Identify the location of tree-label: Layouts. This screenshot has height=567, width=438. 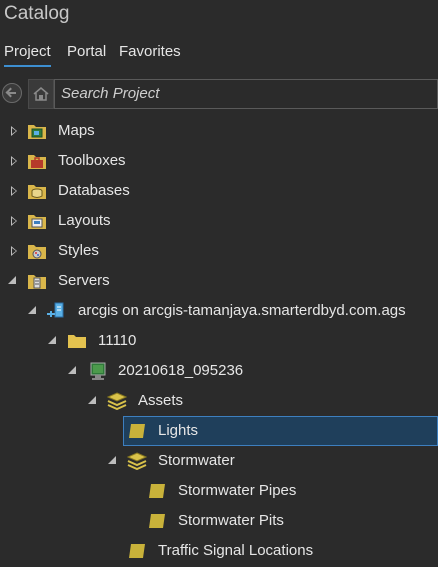
(84, 220).